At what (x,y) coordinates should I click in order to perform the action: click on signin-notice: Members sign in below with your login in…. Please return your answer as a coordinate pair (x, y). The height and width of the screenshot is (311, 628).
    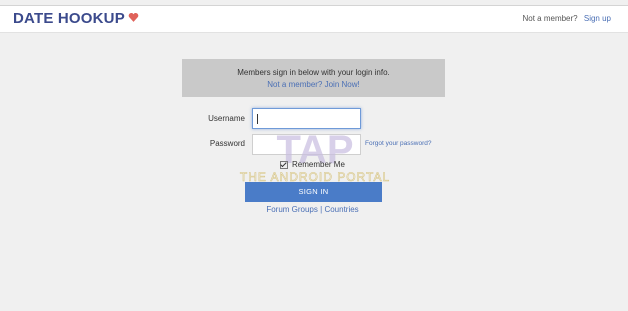
    Looking at the image, I should click on (313, 78).